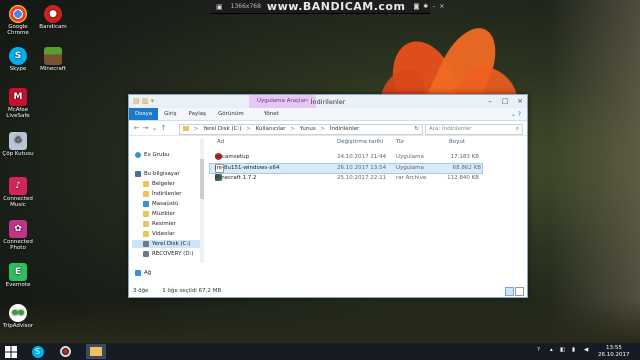  Describe the element at coordinates (18, 186) in the screenshot. I see `music-icon: ♪` at that location.